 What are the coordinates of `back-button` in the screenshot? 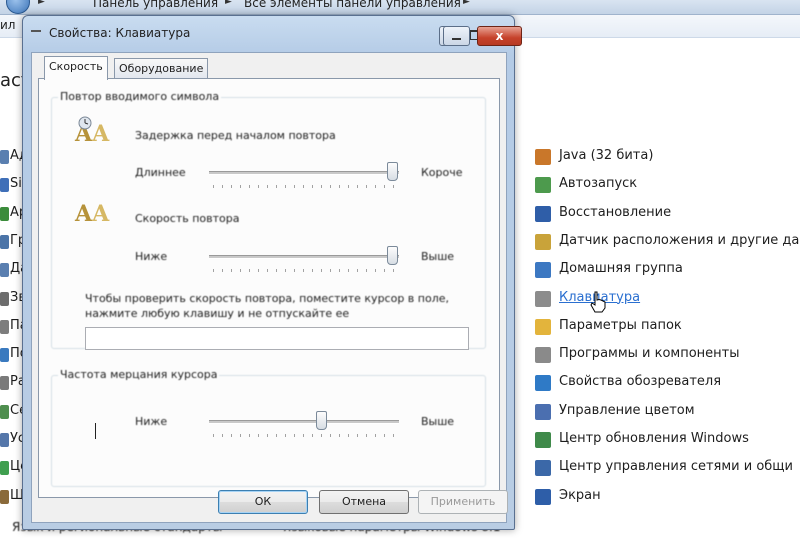 It's located at (18, 7).